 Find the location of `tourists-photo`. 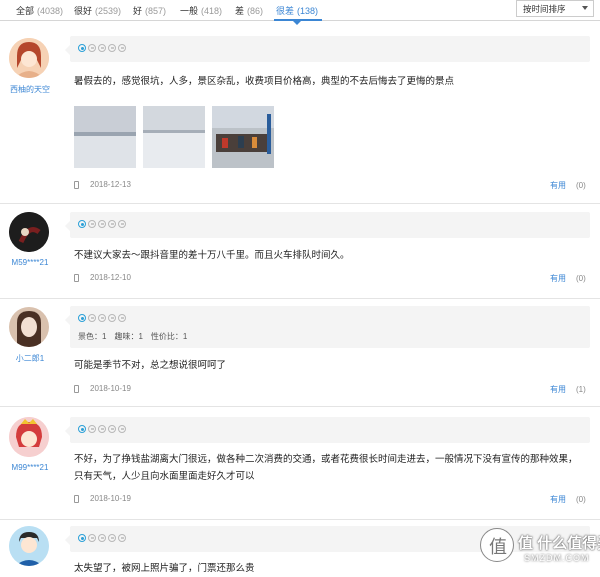

tourists-photo is located at coordinates (243, 137).